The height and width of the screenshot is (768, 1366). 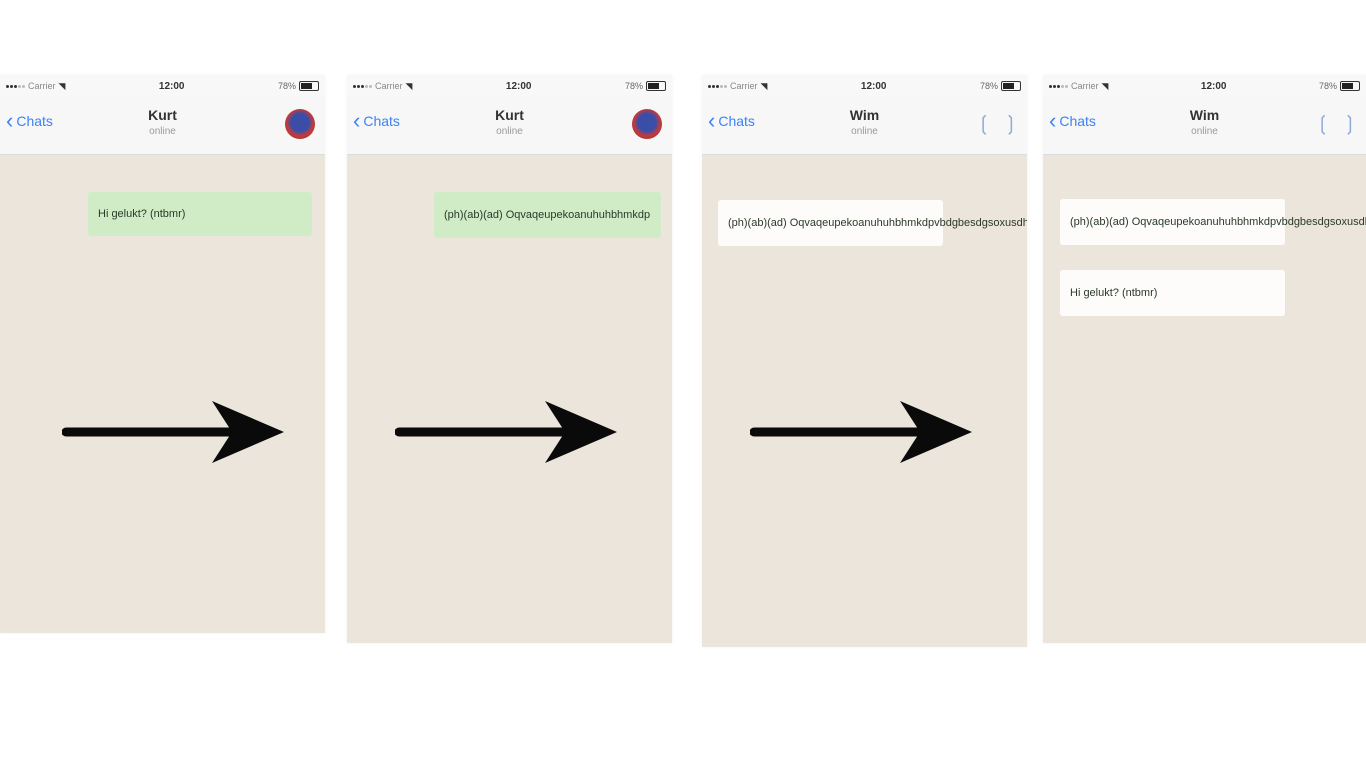 I want to click on message-bubble-outgoing: Hi gelukt? (ntbmr), so click(x=200, y=214).